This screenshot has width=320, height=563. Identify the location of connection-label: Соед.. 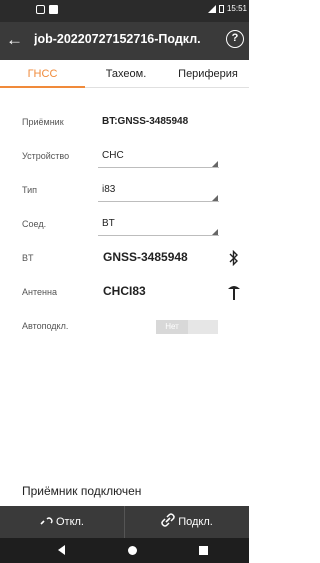
(34, 224).